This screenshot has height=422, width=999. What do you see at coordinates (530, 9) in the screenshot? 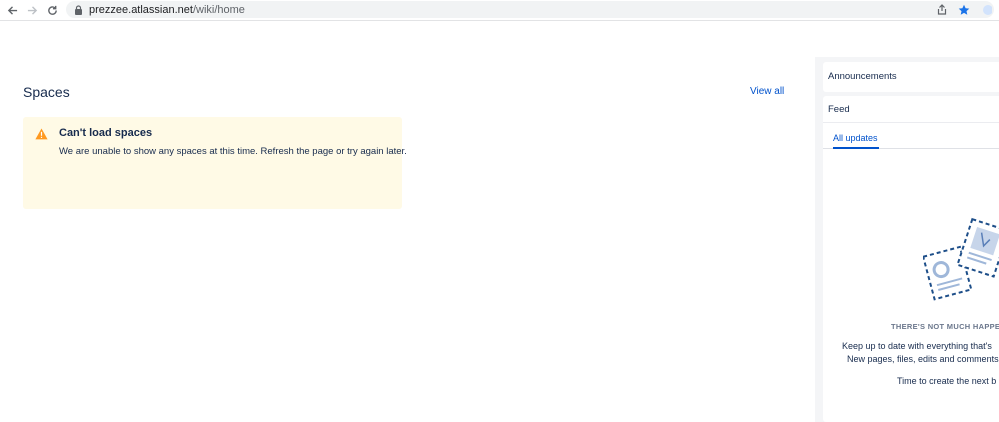
I see `address-bar: prezzee.atlassian.net/wiki/home` at bounding box center [530, 9].